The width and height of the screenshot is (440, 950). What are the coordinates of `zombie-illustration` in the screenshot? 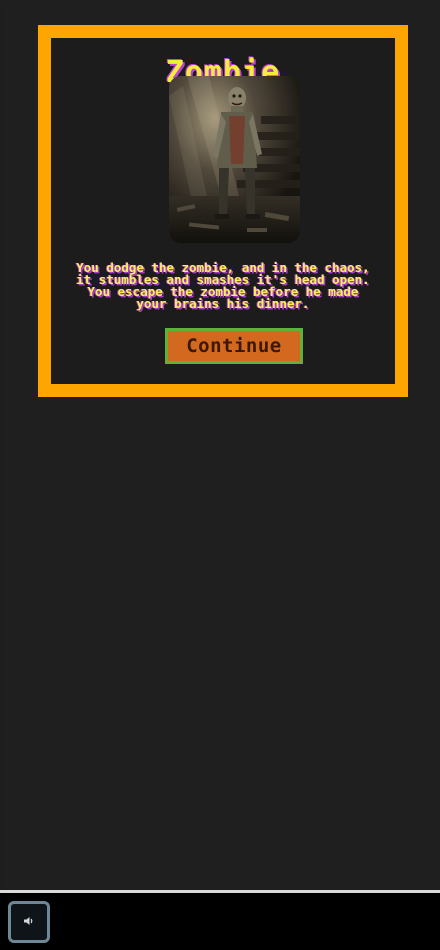 It's located at (234, 159).